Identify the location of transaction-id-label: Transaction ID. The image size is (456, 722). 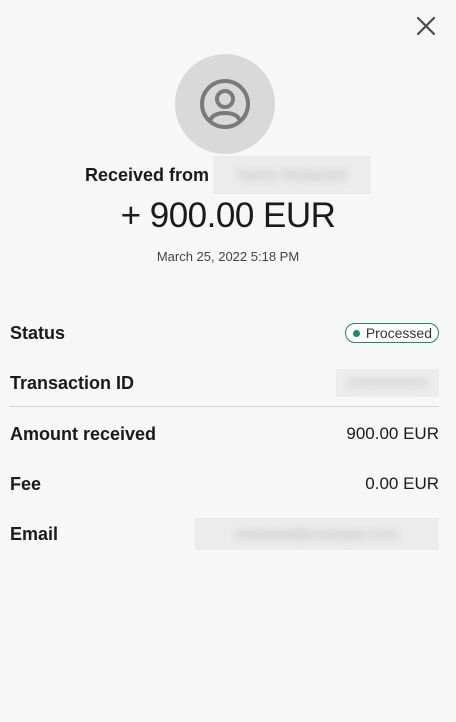
(72, 382).